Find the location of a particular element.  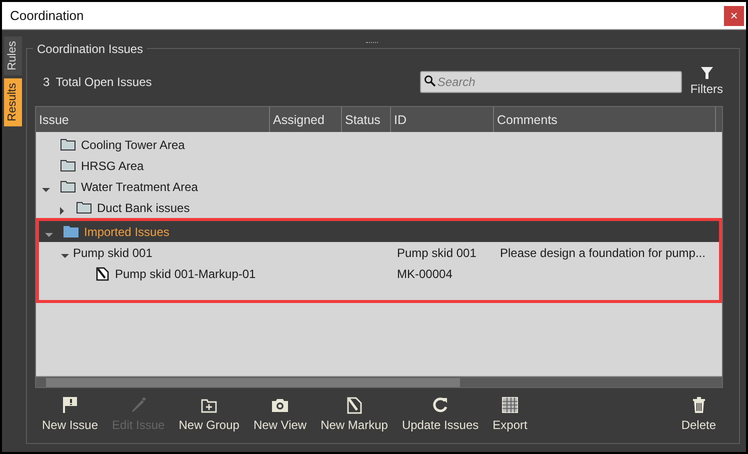

column-header: Comments is located at coordinates (605, 119).